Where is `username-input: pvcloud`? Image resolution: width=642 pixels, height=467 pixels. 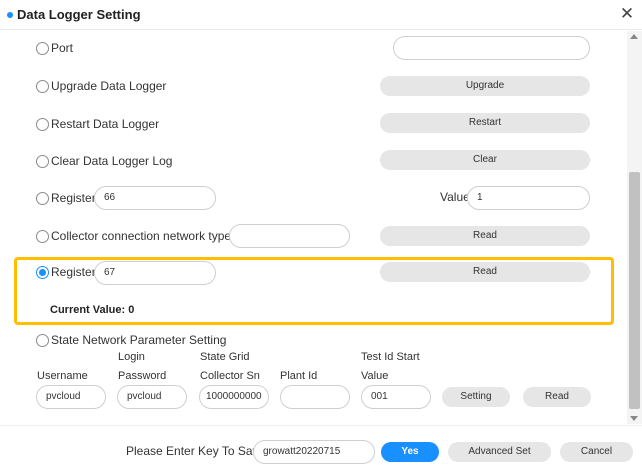
username-input: pvcloud is located at coordinates (71, 397).